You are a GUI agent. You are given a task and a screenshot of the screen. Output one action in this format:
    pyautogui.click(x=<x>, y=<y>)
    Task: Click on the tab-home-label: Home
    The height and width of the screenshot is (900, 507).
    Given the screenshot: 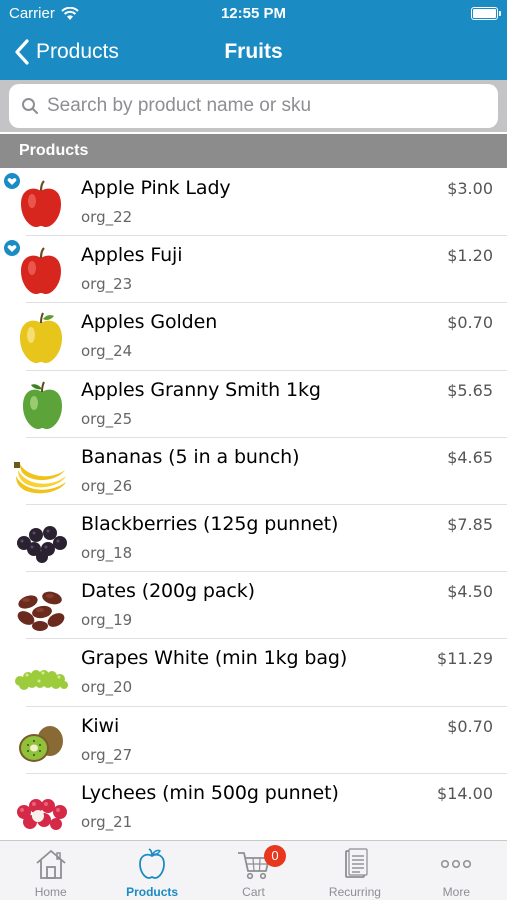 What is the action you would take?
    pyautogui.click(x=50, y=892)
    